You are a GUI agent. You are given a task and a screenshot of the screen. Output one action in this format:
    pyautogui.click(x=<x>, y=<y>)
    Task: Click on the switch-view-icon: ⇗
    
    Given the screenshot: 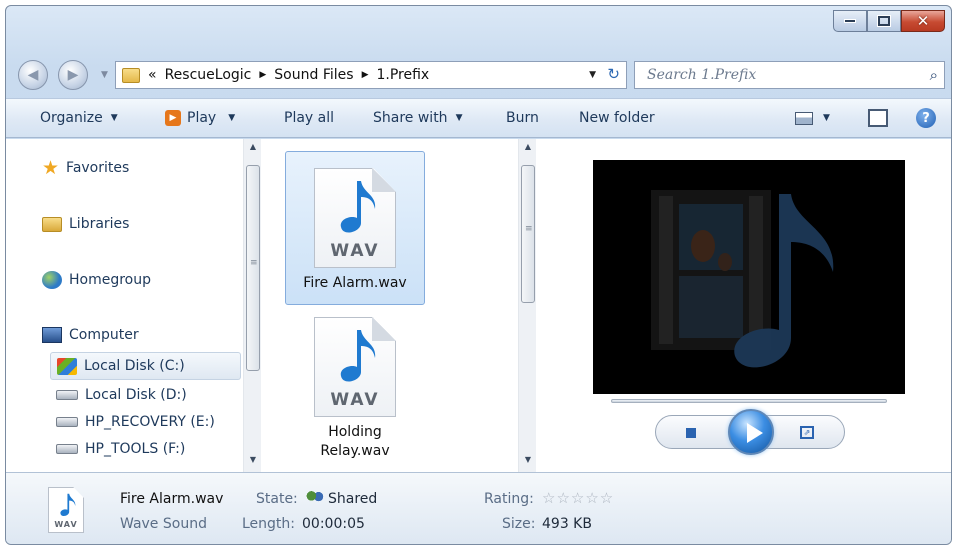 What is the action you would take?
    pyautogui.click(x=807, y=432)
    